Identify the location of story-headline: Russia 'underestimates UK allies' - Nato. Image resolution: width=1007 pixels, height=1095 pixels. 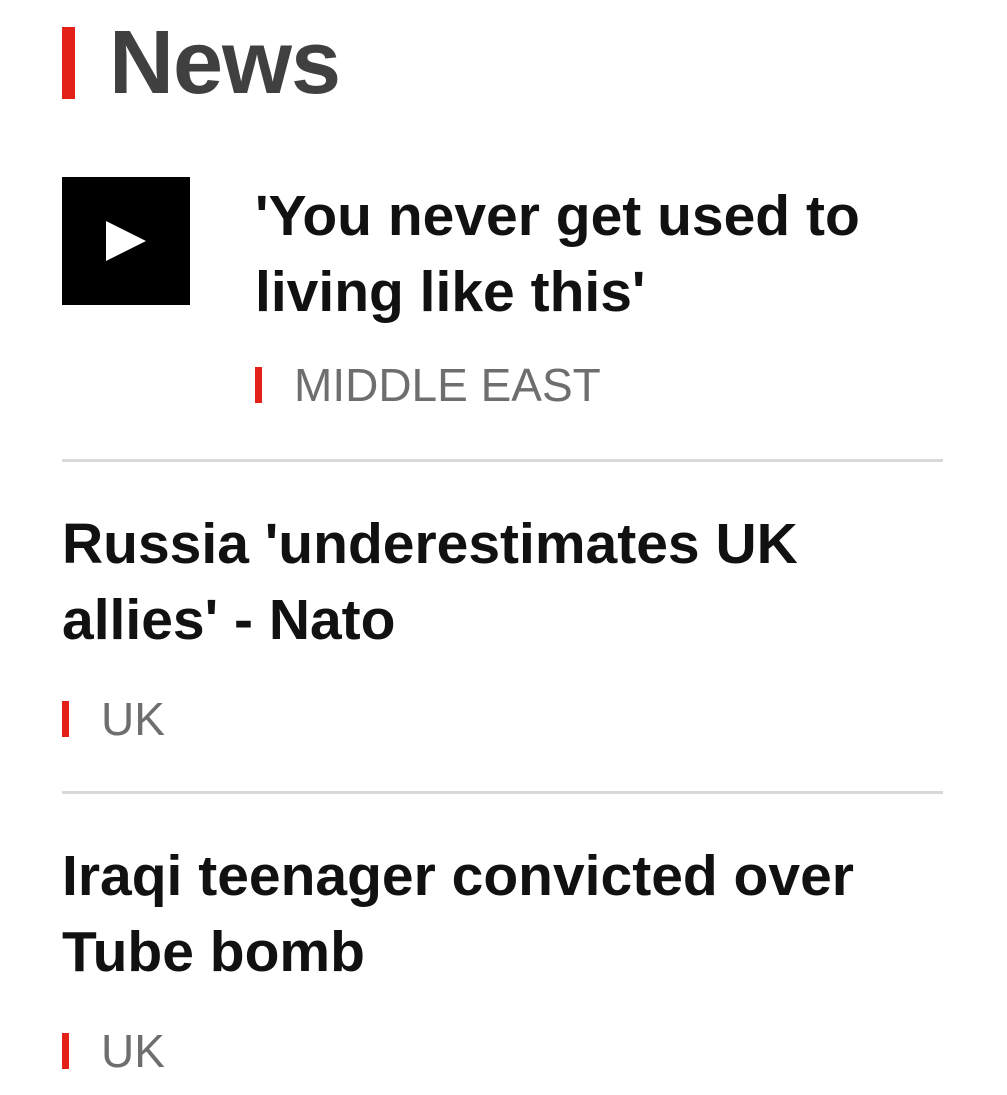
(497, 582).